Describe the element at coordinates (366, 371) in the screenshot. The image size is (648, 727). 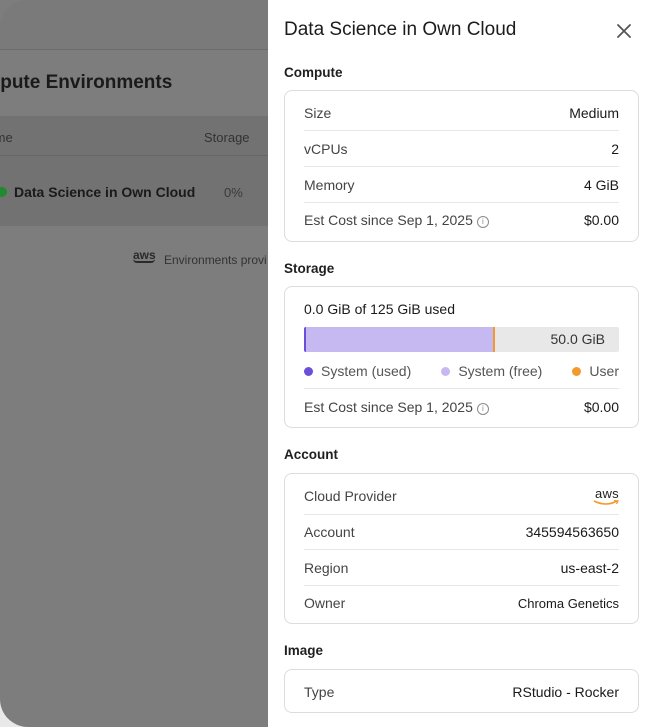
I see `legend-label: System (used)` at that location.